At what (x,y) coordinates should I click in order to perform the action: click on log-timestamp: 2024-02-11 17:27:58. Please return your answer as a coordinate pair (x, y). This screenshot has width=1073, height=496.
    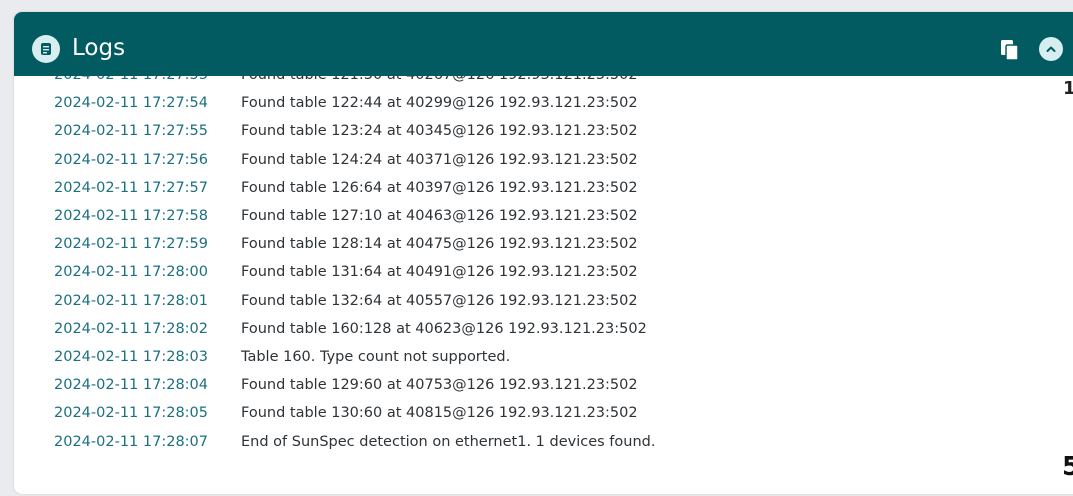
    Looking at the image, I should click on (131, 216).